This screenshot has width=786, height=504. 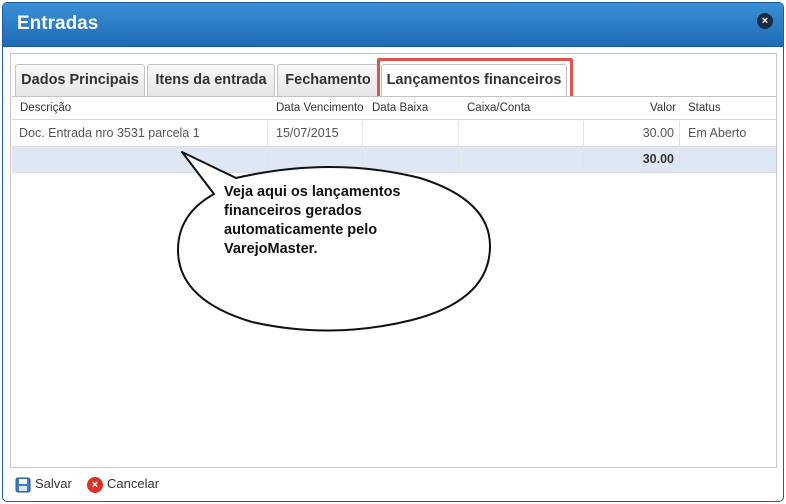 I want to click on floppy-disk-icon, so click(x=23, y=485).